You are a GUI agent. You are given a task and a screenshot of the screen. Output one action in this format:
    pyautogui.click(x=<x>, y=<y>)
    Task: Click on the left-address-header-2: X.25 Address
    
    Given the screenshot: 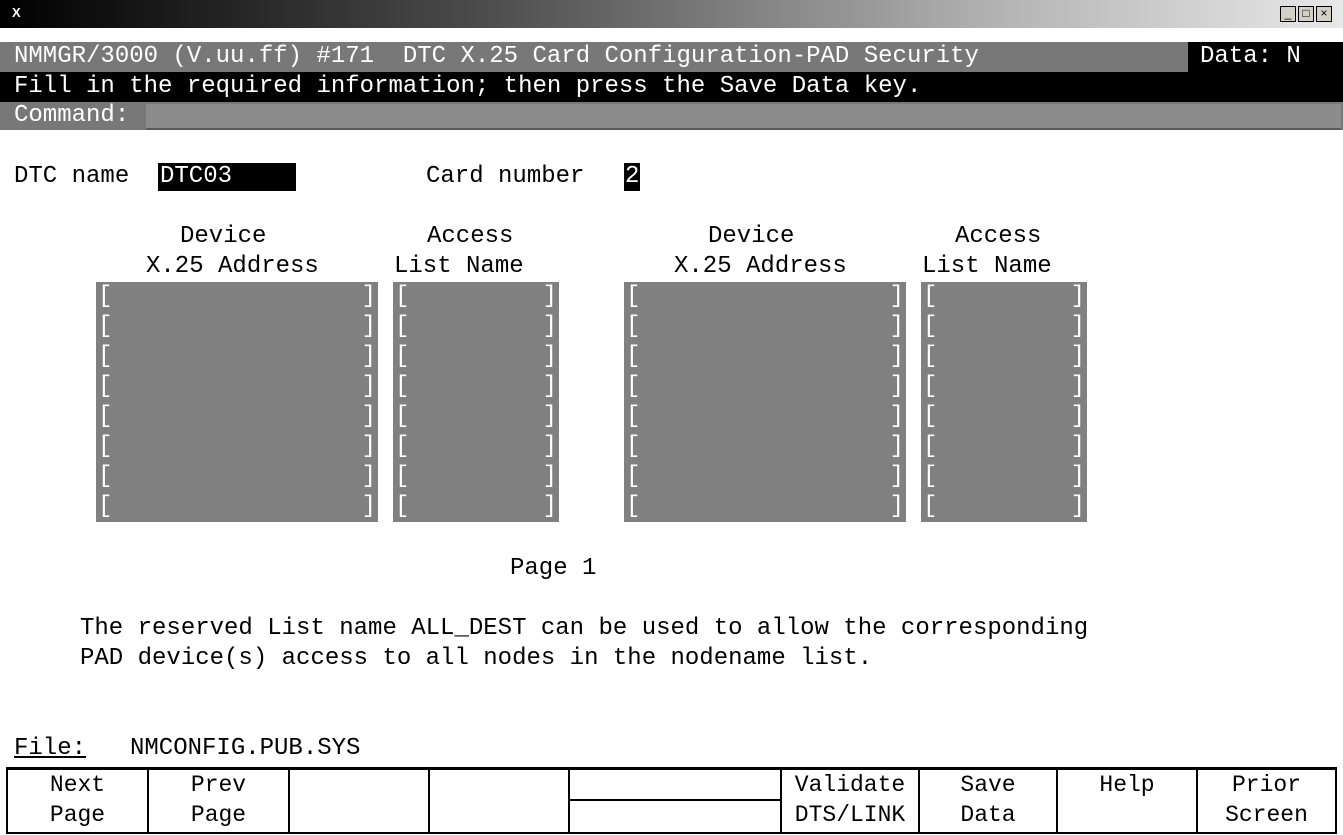 What is the action you would take?
    pyautogui.click(x=232, y=266)
    